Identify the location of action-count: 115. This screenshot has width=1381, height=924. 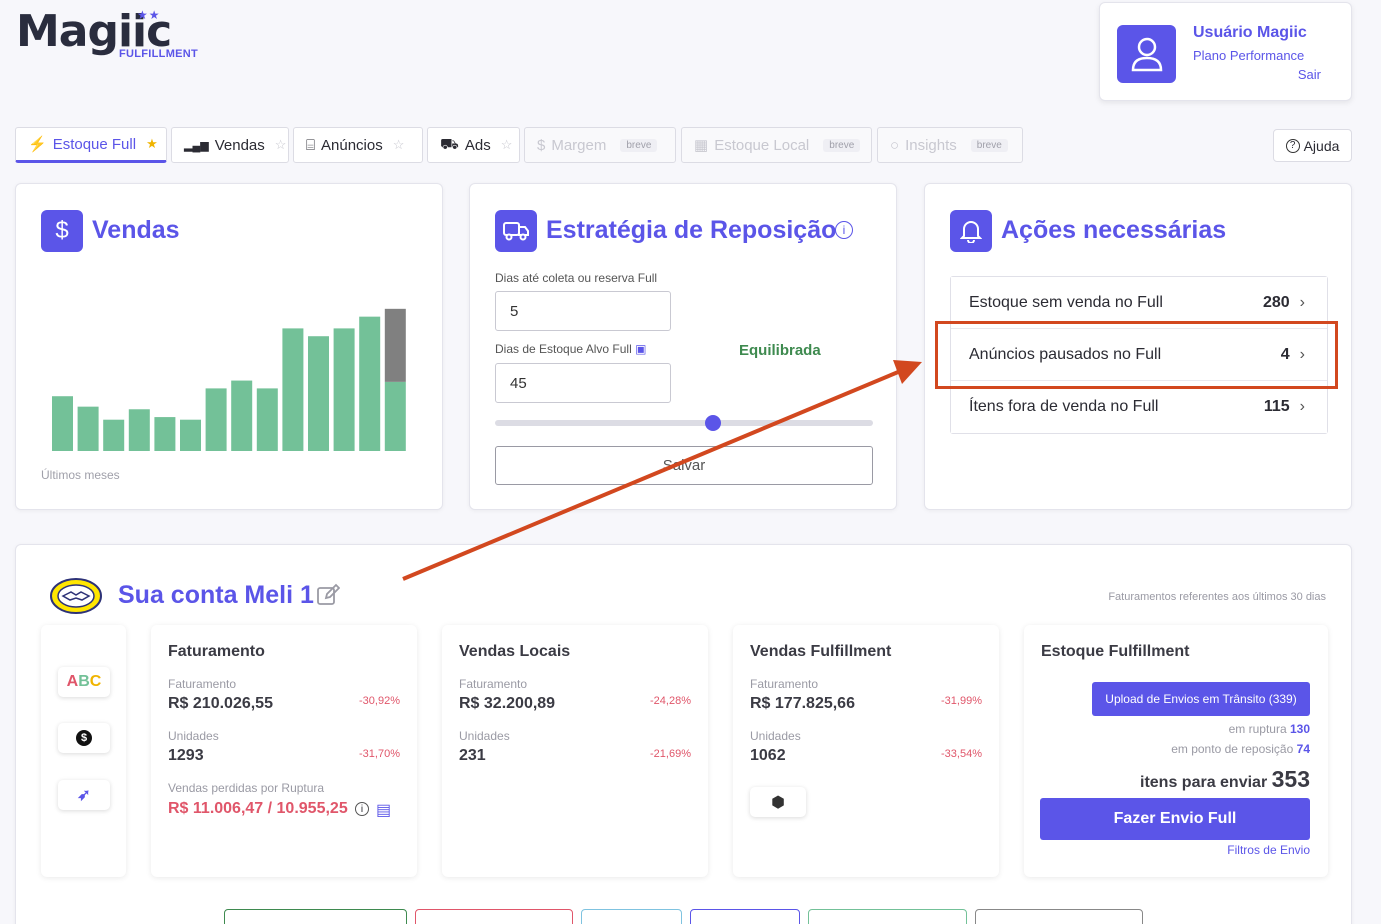
(1276, 406).